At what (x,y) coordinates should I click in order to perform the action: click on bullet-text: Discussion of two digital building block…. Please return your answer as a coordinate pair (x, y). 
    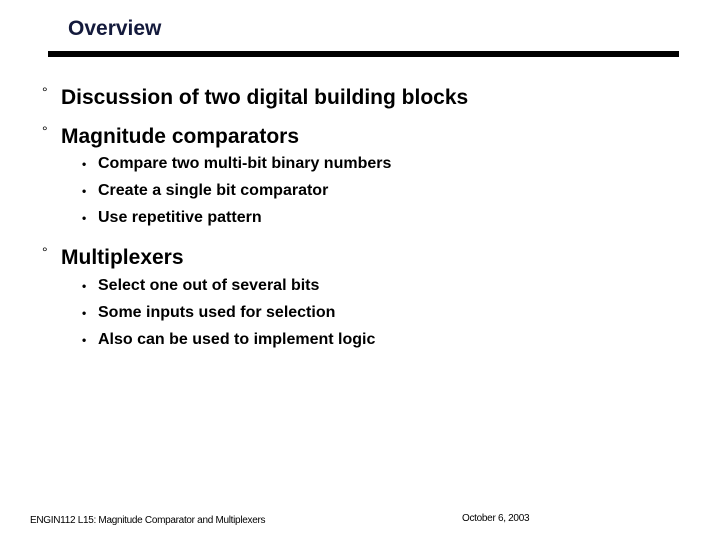
    Looking at the image, I should click on (265, 97).